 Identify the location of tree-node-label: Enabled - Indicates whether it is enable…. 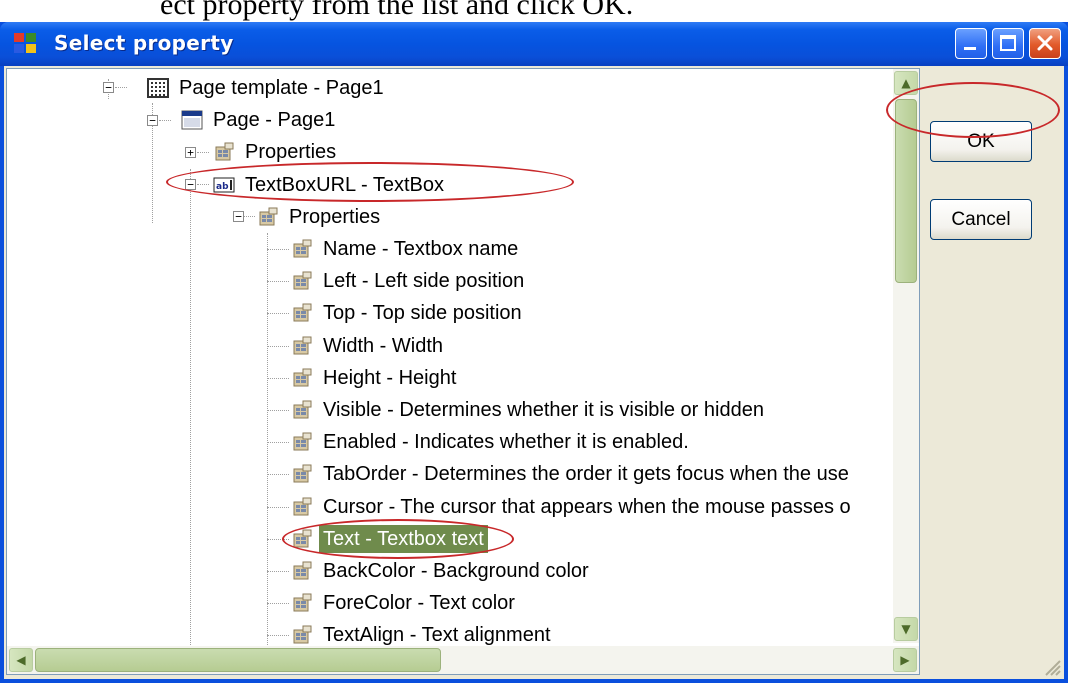
(506, 442).